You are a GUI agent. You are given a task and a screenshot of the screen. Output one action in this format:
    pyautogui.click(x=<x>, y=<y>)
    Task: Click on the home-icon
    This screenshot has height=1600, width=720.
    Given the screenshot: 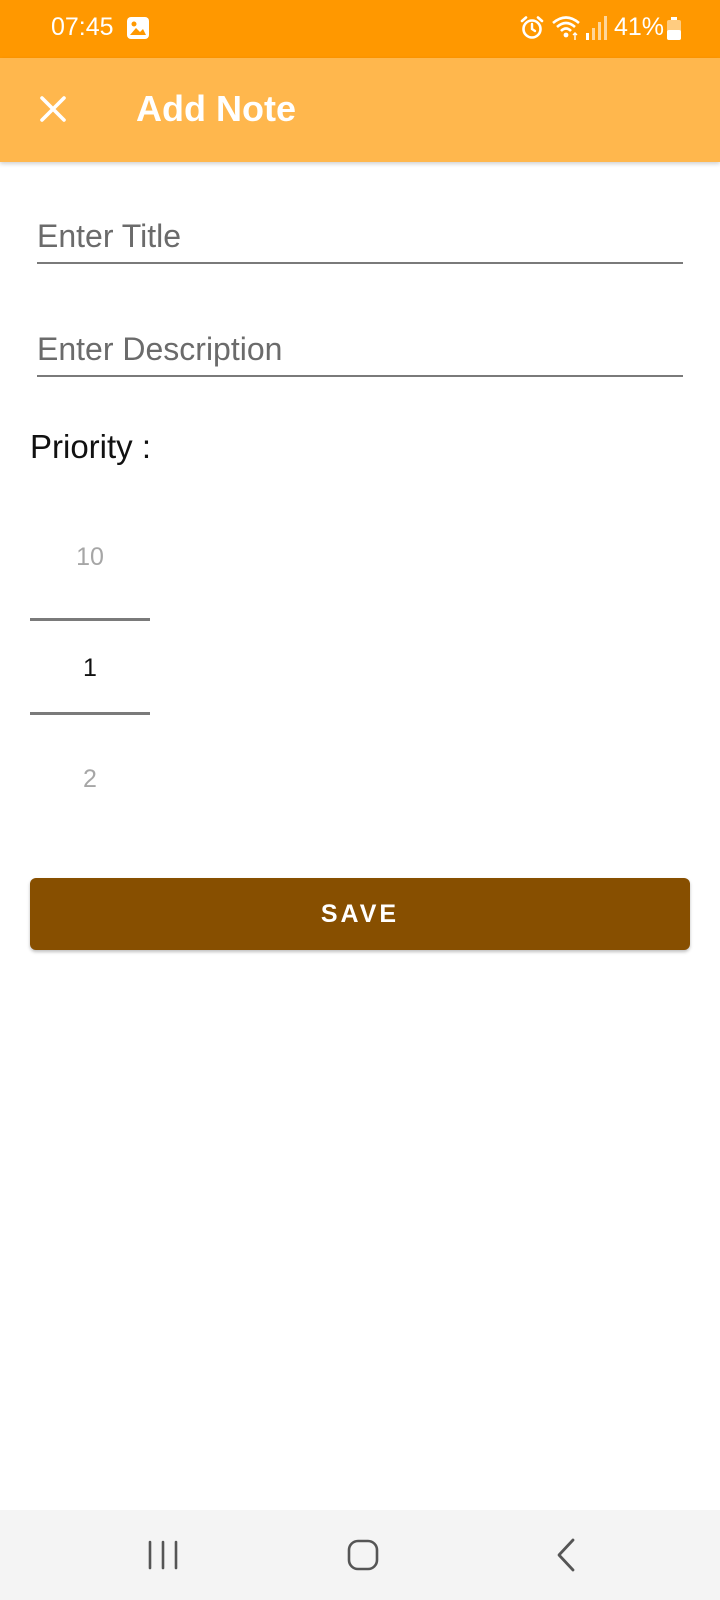 What is the action you would take?
    pyautogui.click(x=363, y=1555)
    